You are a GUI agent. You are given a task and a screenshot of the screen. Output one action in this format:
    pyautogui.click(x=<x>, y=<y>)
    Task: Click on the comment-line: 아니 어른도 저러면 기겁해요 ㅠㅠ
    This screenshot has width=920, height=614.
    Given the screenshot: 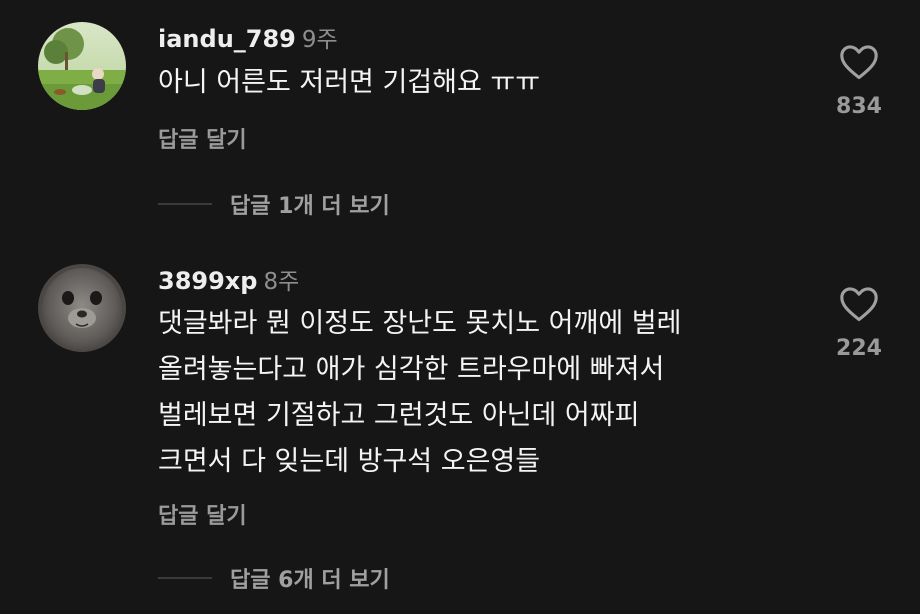 What is the action you would take?
    pyautogui.click(x=349, y=82)
    